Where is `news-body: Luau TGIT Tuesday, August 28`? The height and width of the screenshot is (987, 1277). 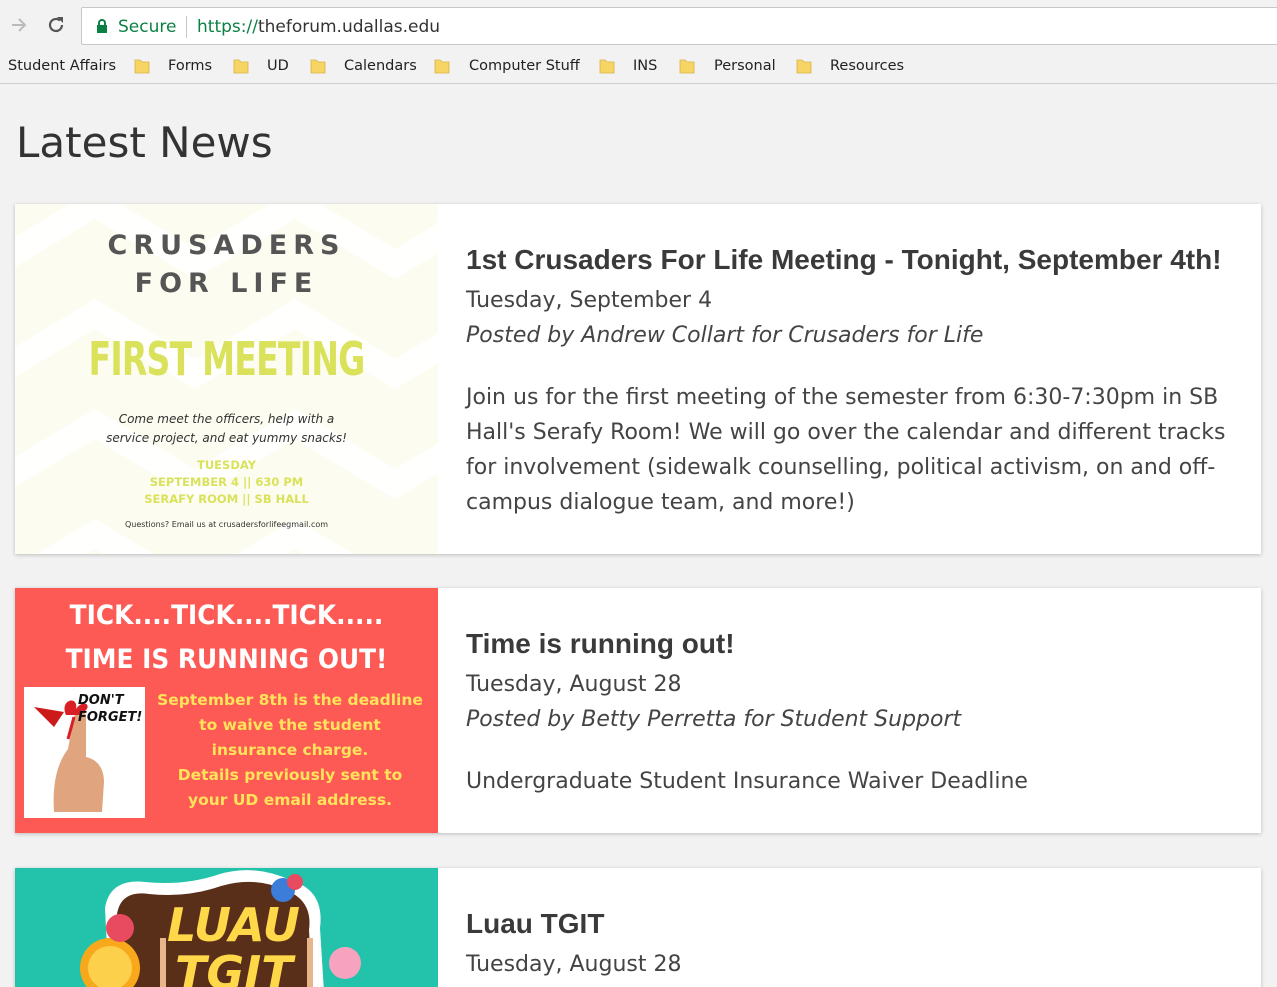
news-body: Luau TGIT Tuesday, August 28 is located at coordinates (851, 942).